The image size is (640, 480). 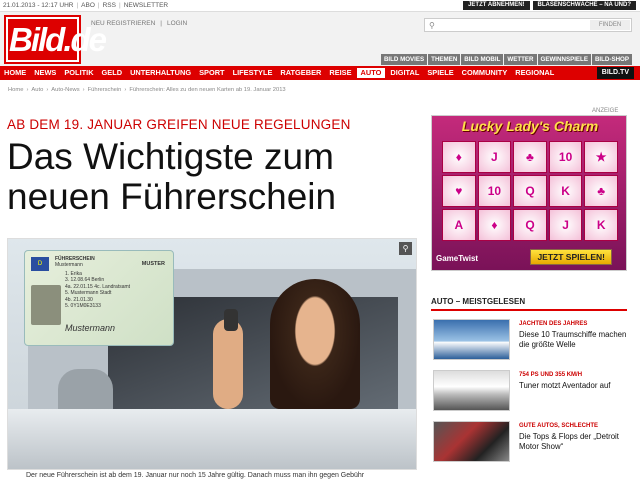 What do you see at coordinates (300, 73) in the screenshot?
I see `nav-ratgeber: RATGEBER` at bounding box center [300, 73].